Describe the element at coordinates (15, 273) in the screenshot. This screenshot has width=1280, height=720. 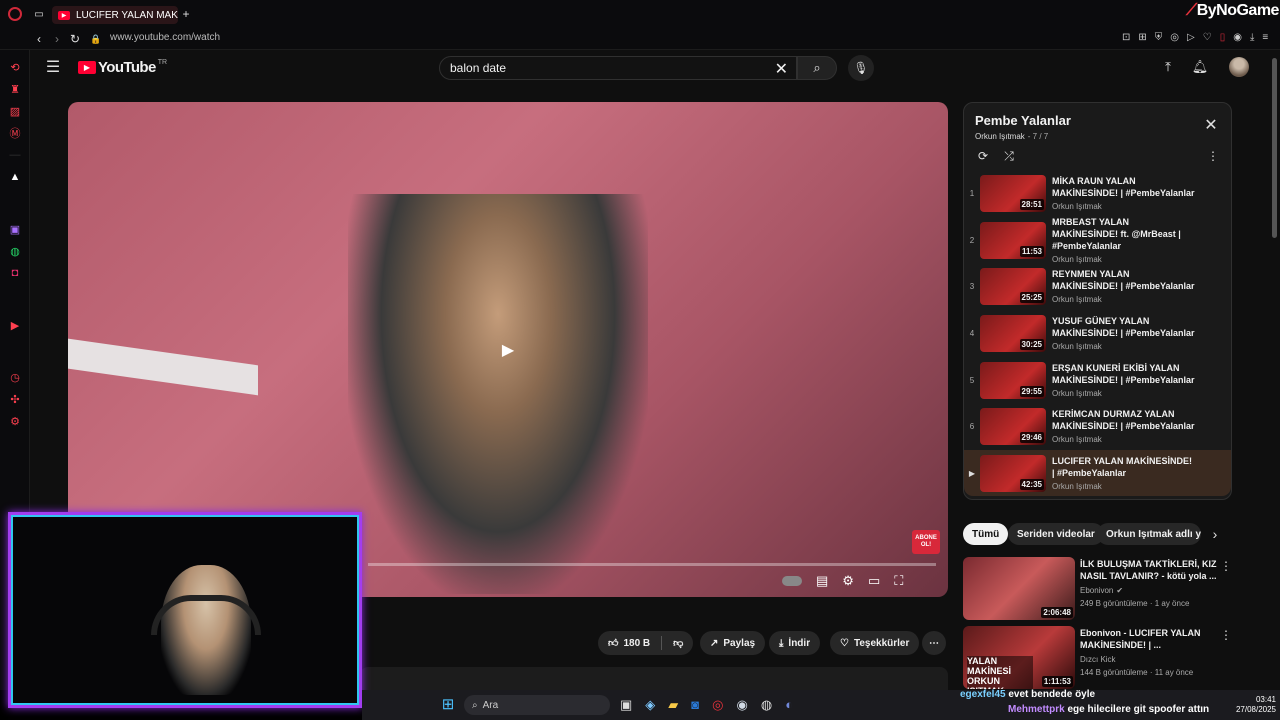
I see `instagram-icon: ◘` at that location.